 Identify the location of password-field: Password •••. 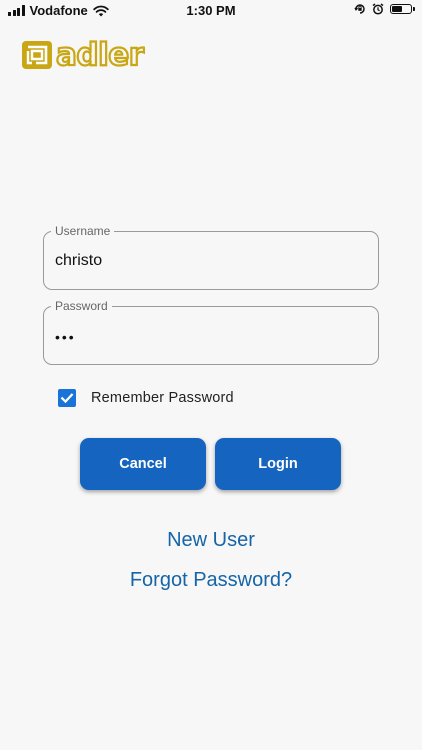
(211, 332).